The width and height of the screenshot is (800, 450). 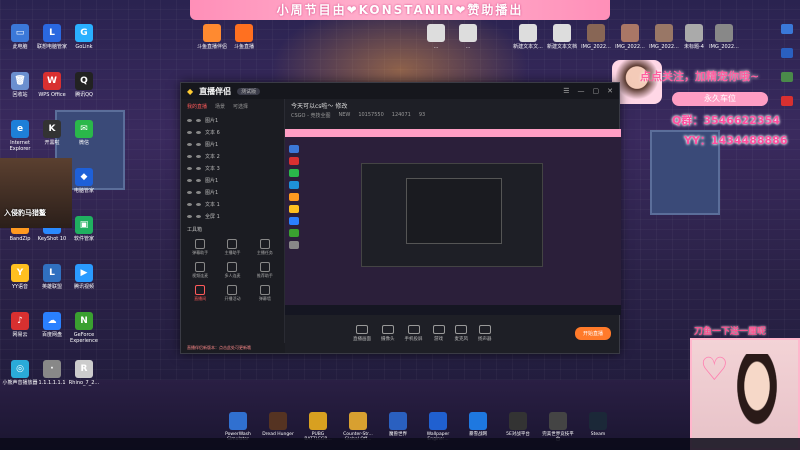 I want to click on go-live-button: 开始直播, so click(x=592, y=333).